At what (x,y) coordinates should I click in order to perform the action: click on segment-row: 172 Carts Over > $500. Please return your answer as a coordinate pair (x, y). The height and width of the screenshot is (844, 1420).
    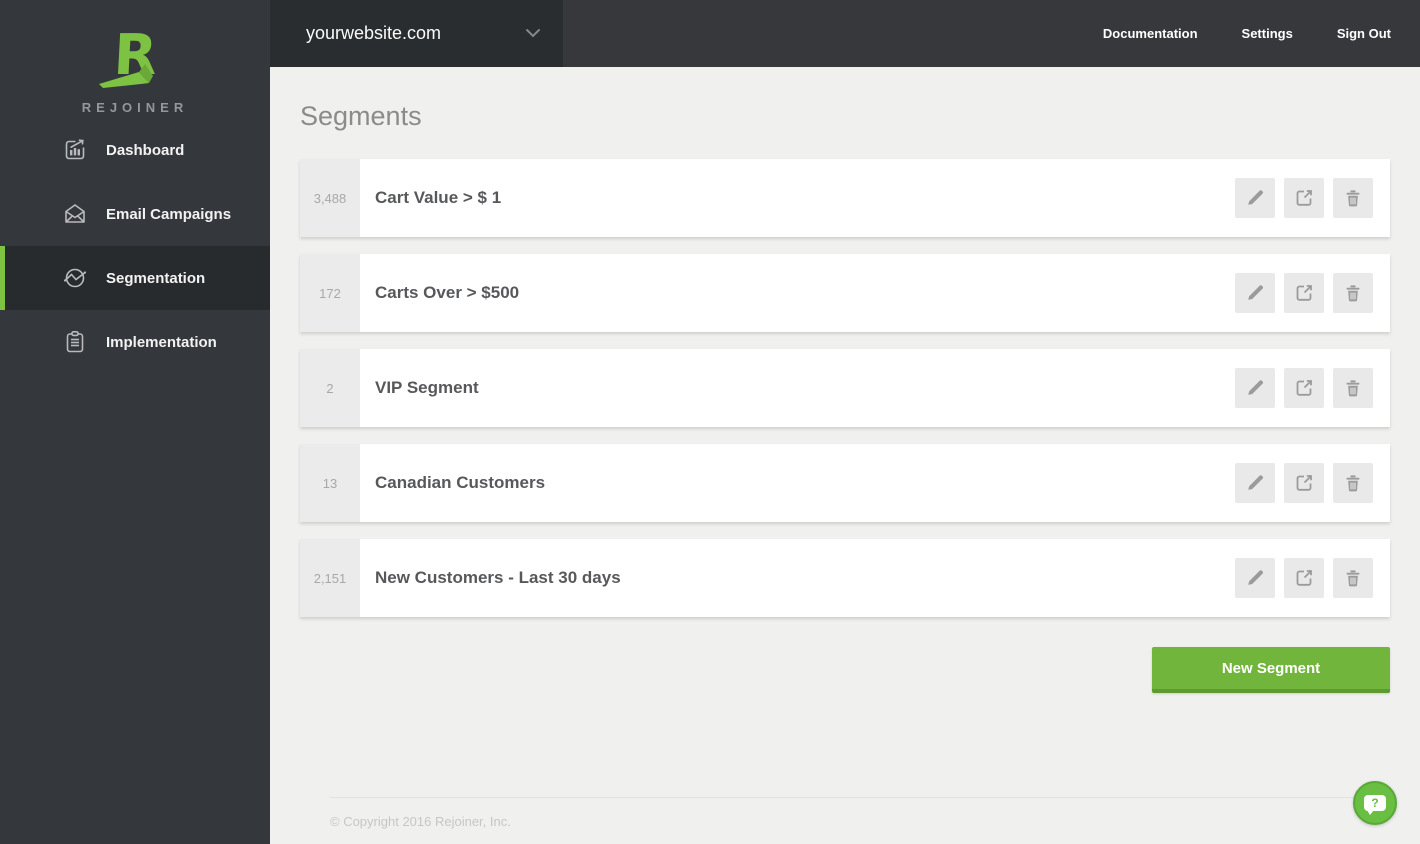
    Looking at the image, I should click on (845, 293).